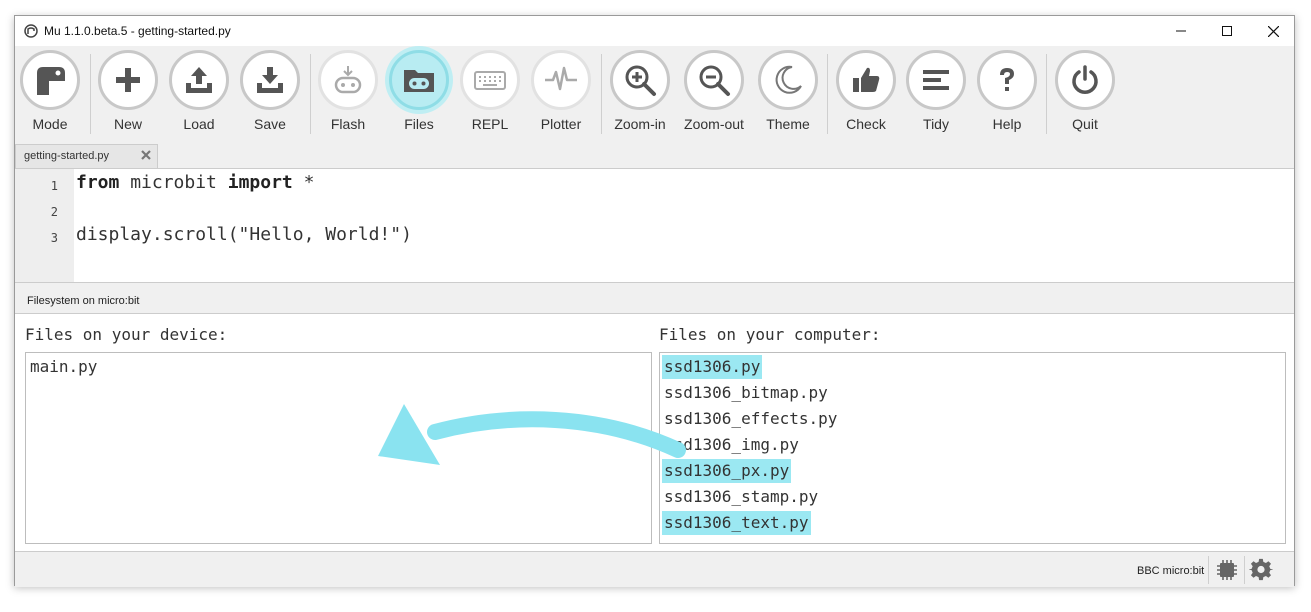 This screenshot has width=1311, height=612. What do you see at coordinates (63, 367) in the screenshot?
I see `list-item: main.py` at bounding box center [63, 367].